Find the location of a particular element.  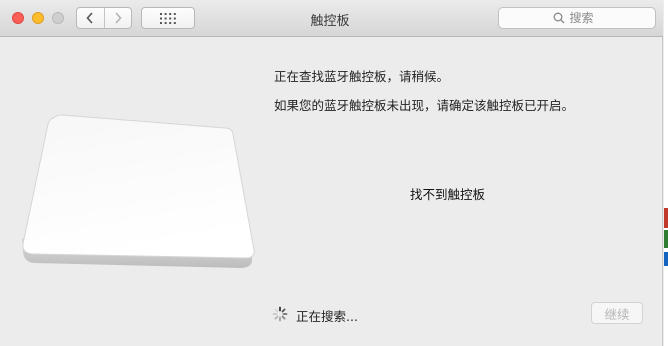

search-icon is located at coordinates (558, 18).